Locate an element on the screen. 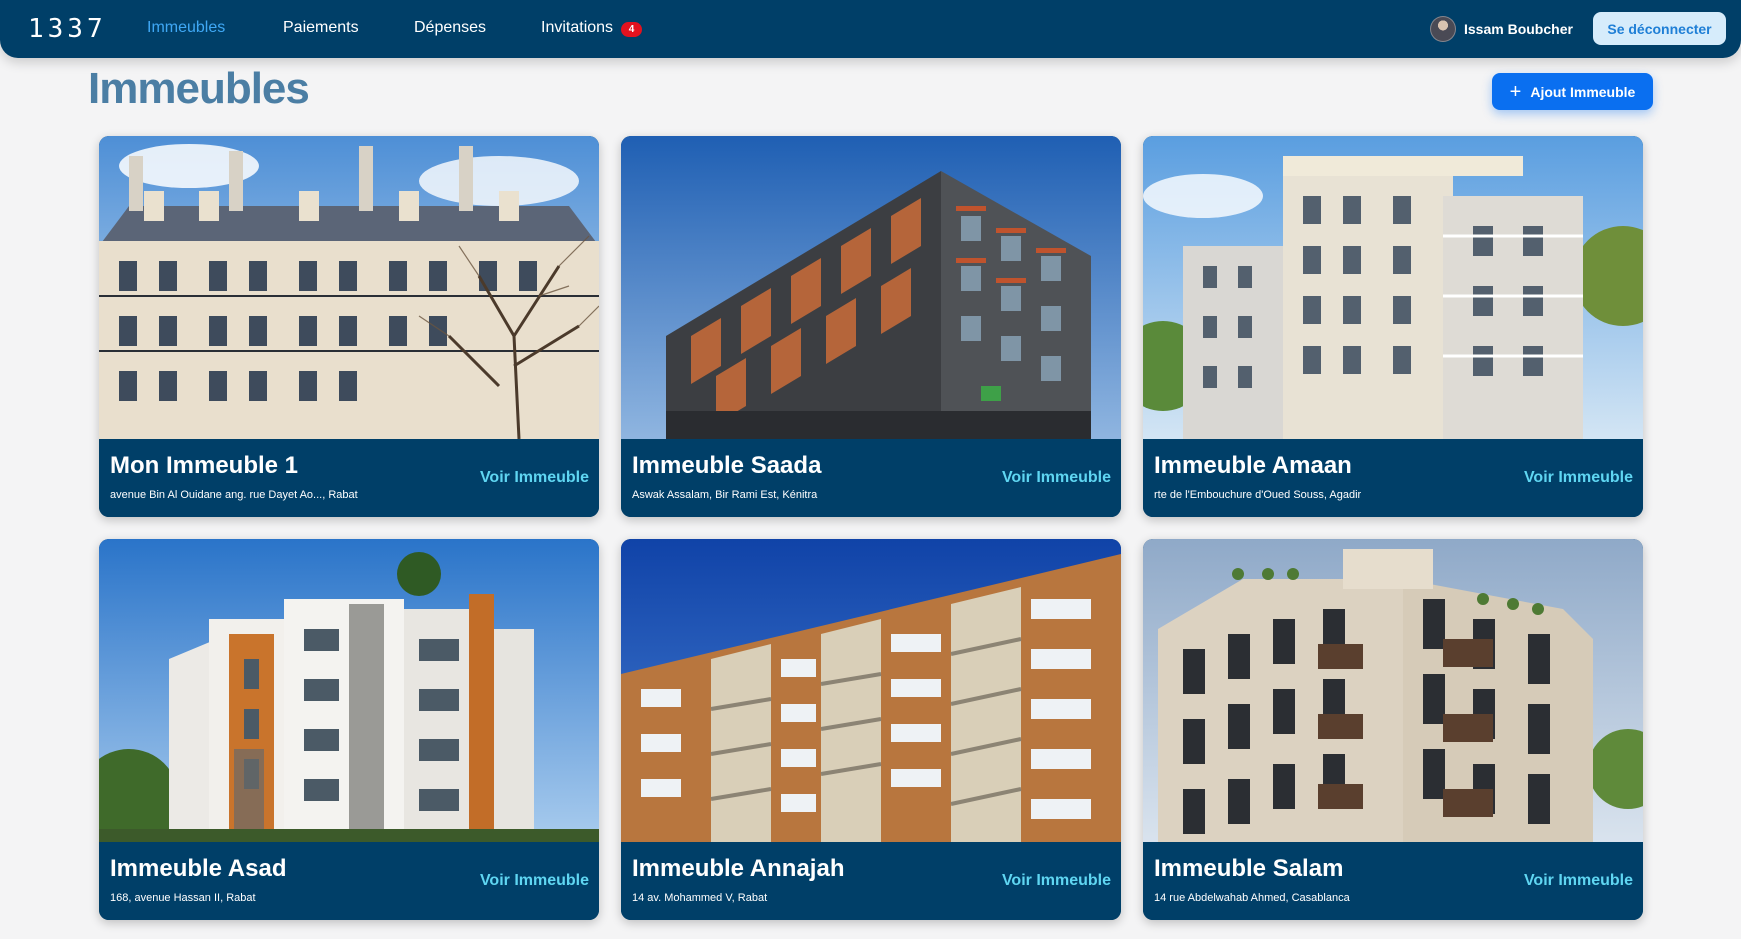 Image resolution: width=1741 pixels, height=939 pixels. logout-button: Se déconnecter is located at coordinates (1659, 28).